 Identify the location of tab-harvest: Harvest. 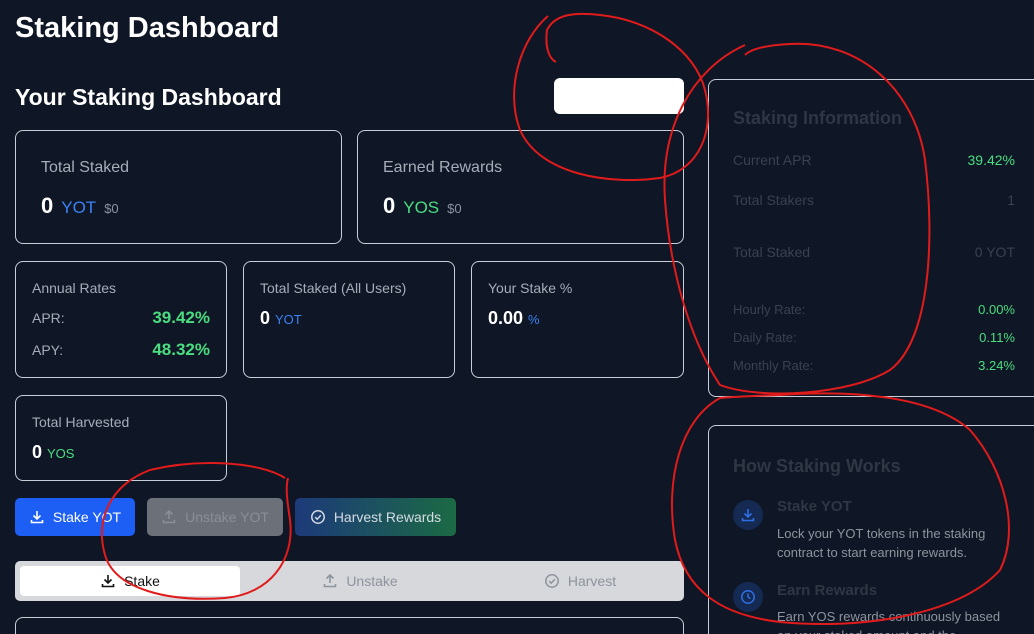
(580, 581).